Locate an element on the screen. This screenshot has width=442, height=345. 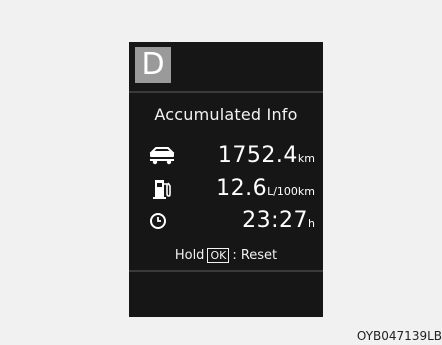
gear-letter: D is located at coordinates (153, 64).